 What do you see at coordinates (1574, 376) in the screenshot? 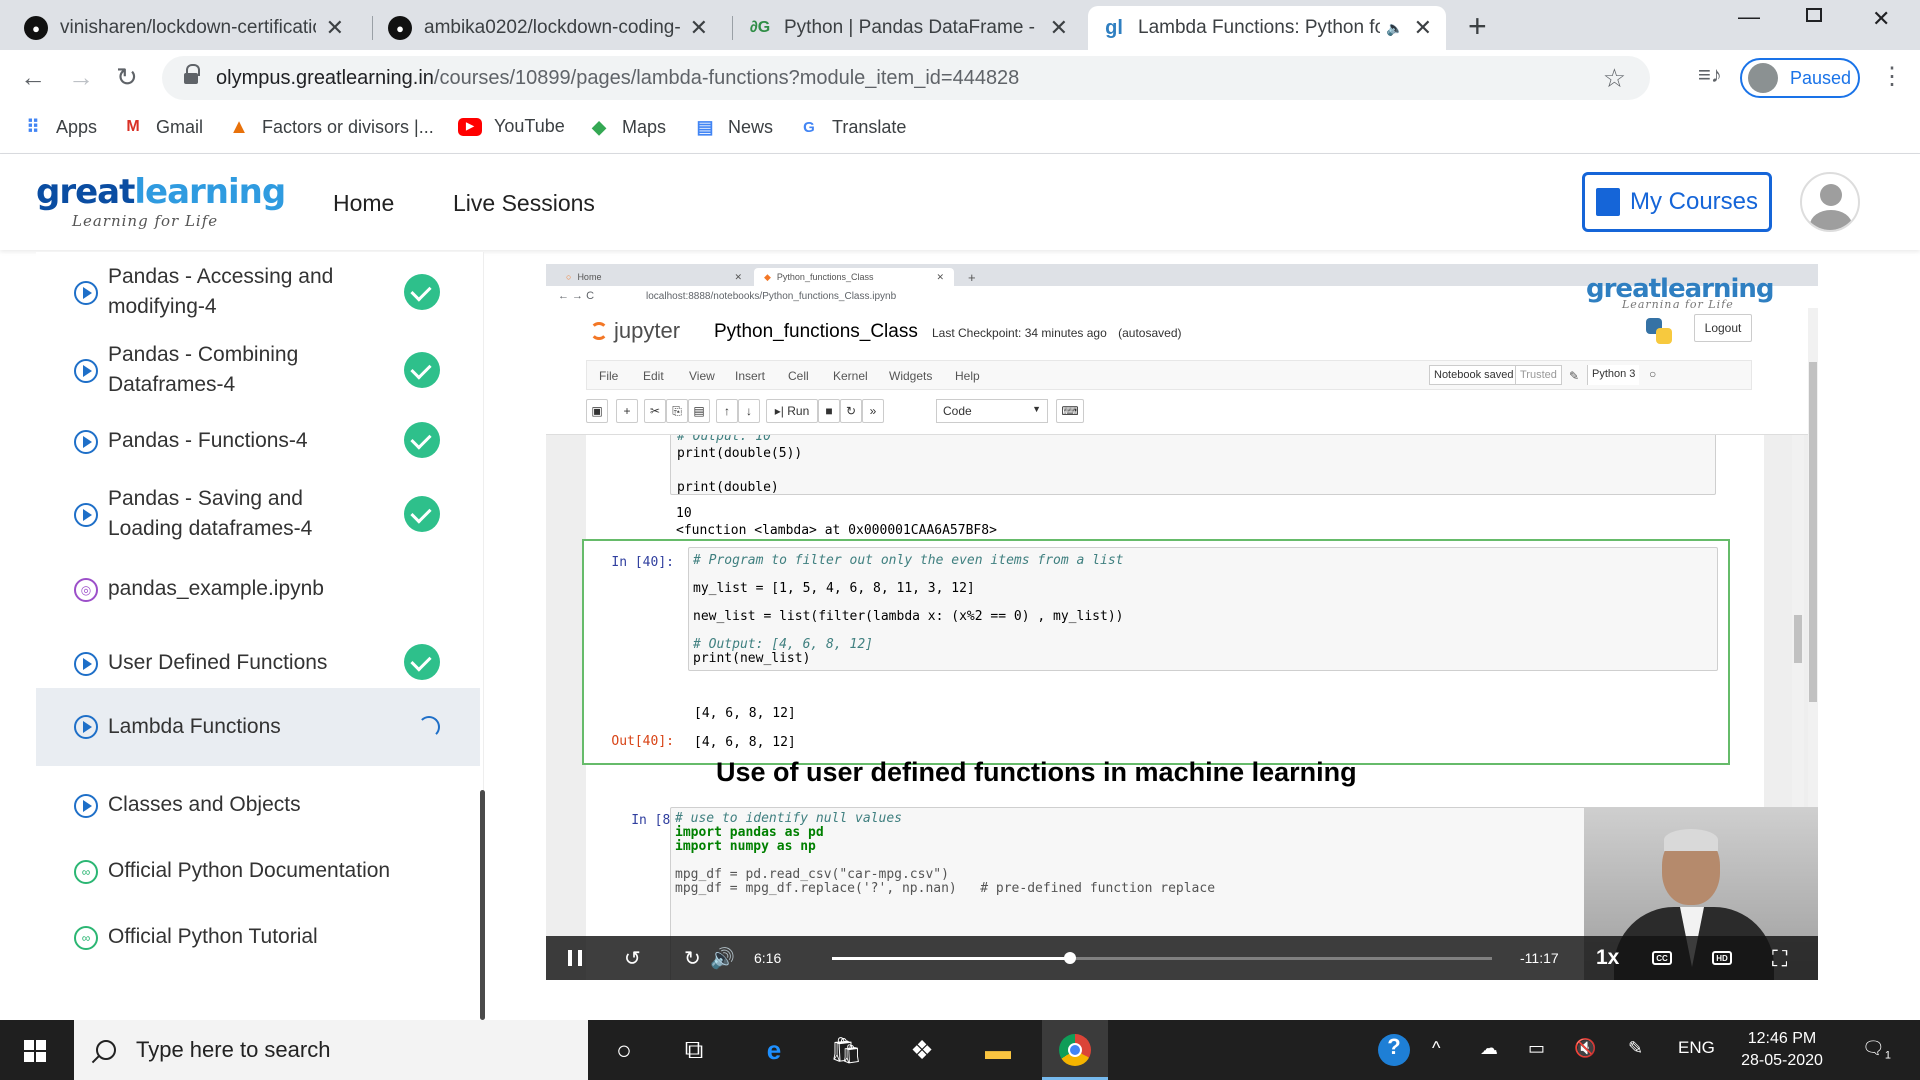
I see `pencil-icon: ✎` at bounding box center [1574, 376].